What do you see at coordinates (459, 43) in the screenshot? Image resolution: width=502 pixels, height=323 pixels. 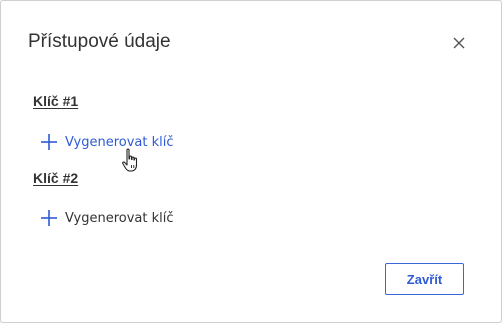 I see `close-icon` at bounding box center [459, 43].